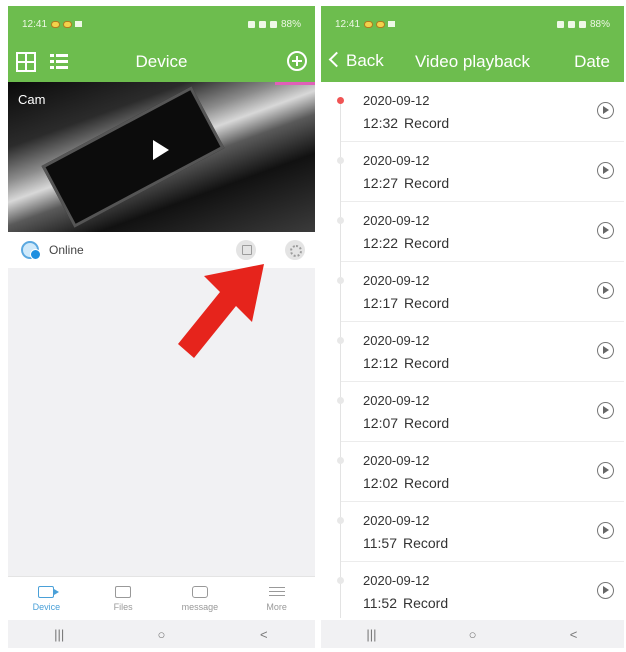  I want to click on record-row: 2020-09-12 12:12 Record, so click(480, 352).